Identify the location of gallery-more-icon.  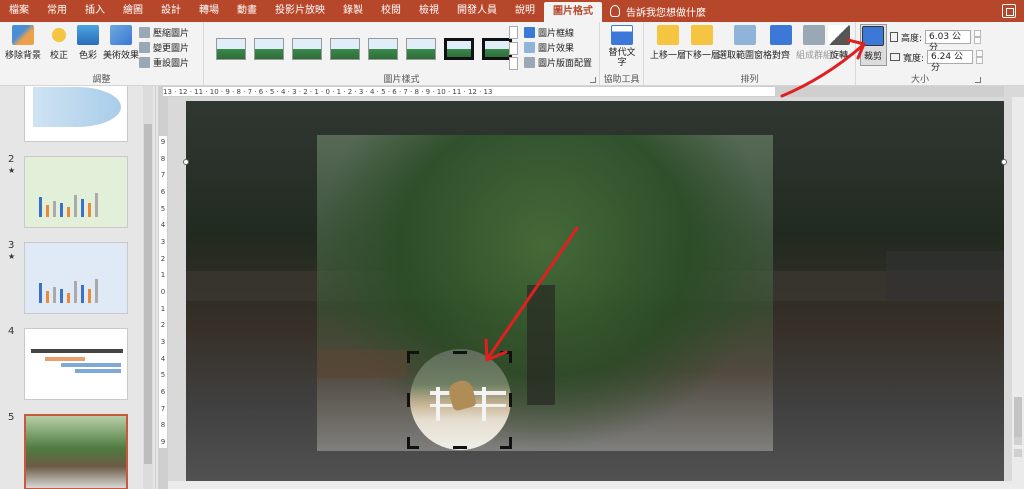
(513, 63).